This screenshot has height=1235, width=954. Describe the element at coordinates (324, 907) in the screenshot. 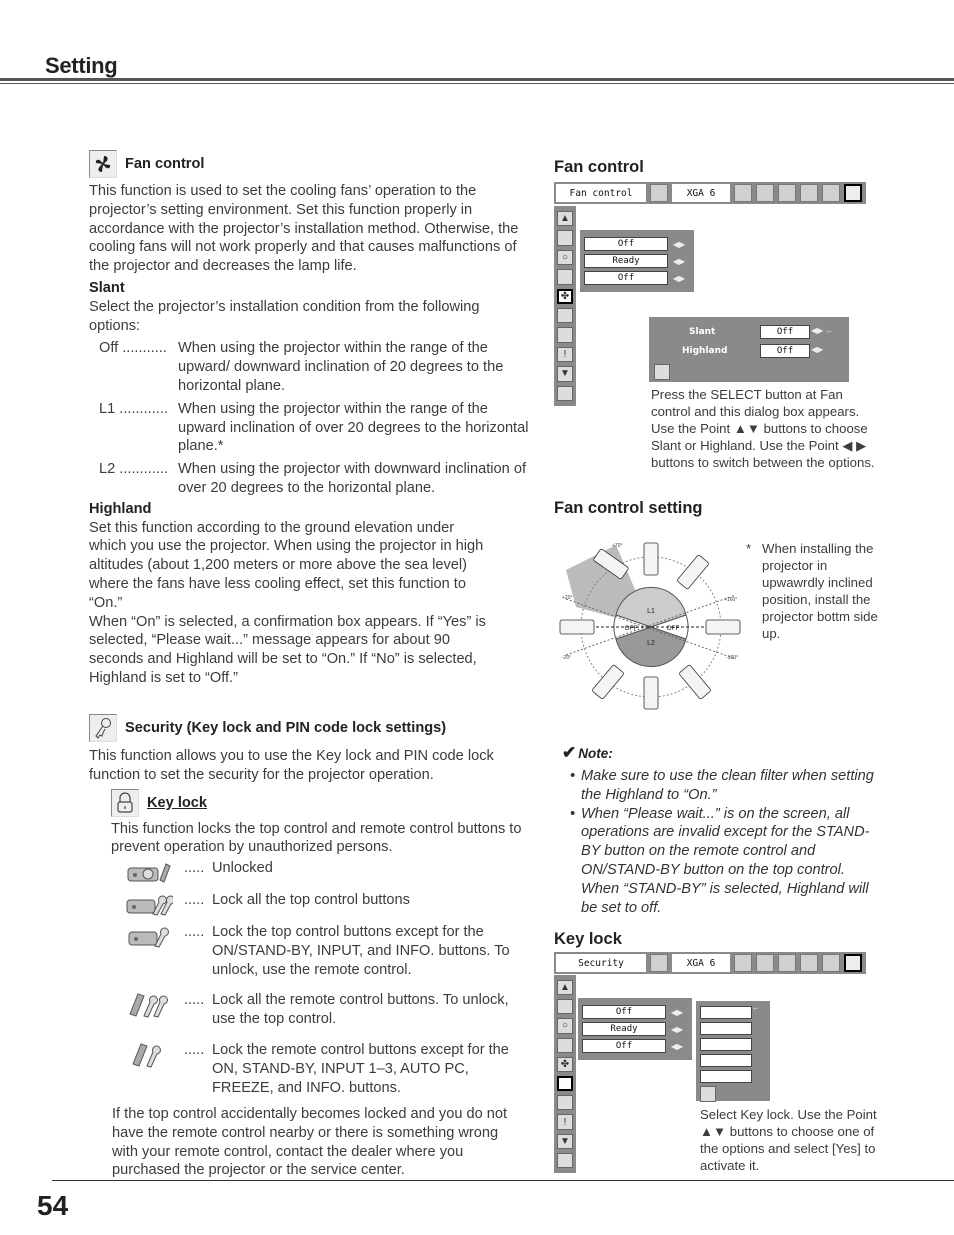

I see `key-lock-option: ..... Lock all the top control buttons` at that location.